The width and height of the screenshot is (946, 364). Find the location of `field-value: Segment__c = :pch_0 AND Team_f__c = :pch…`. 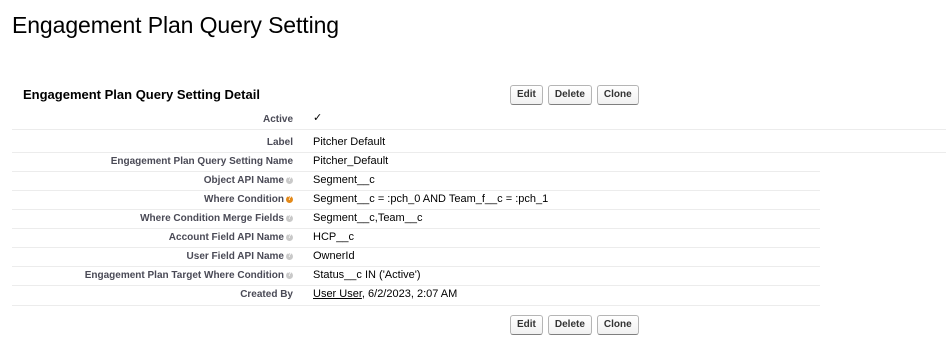

field-value: Segment__c = :pch_0 AND Team_f__c = :pch… is located at coordinates (431, 199).